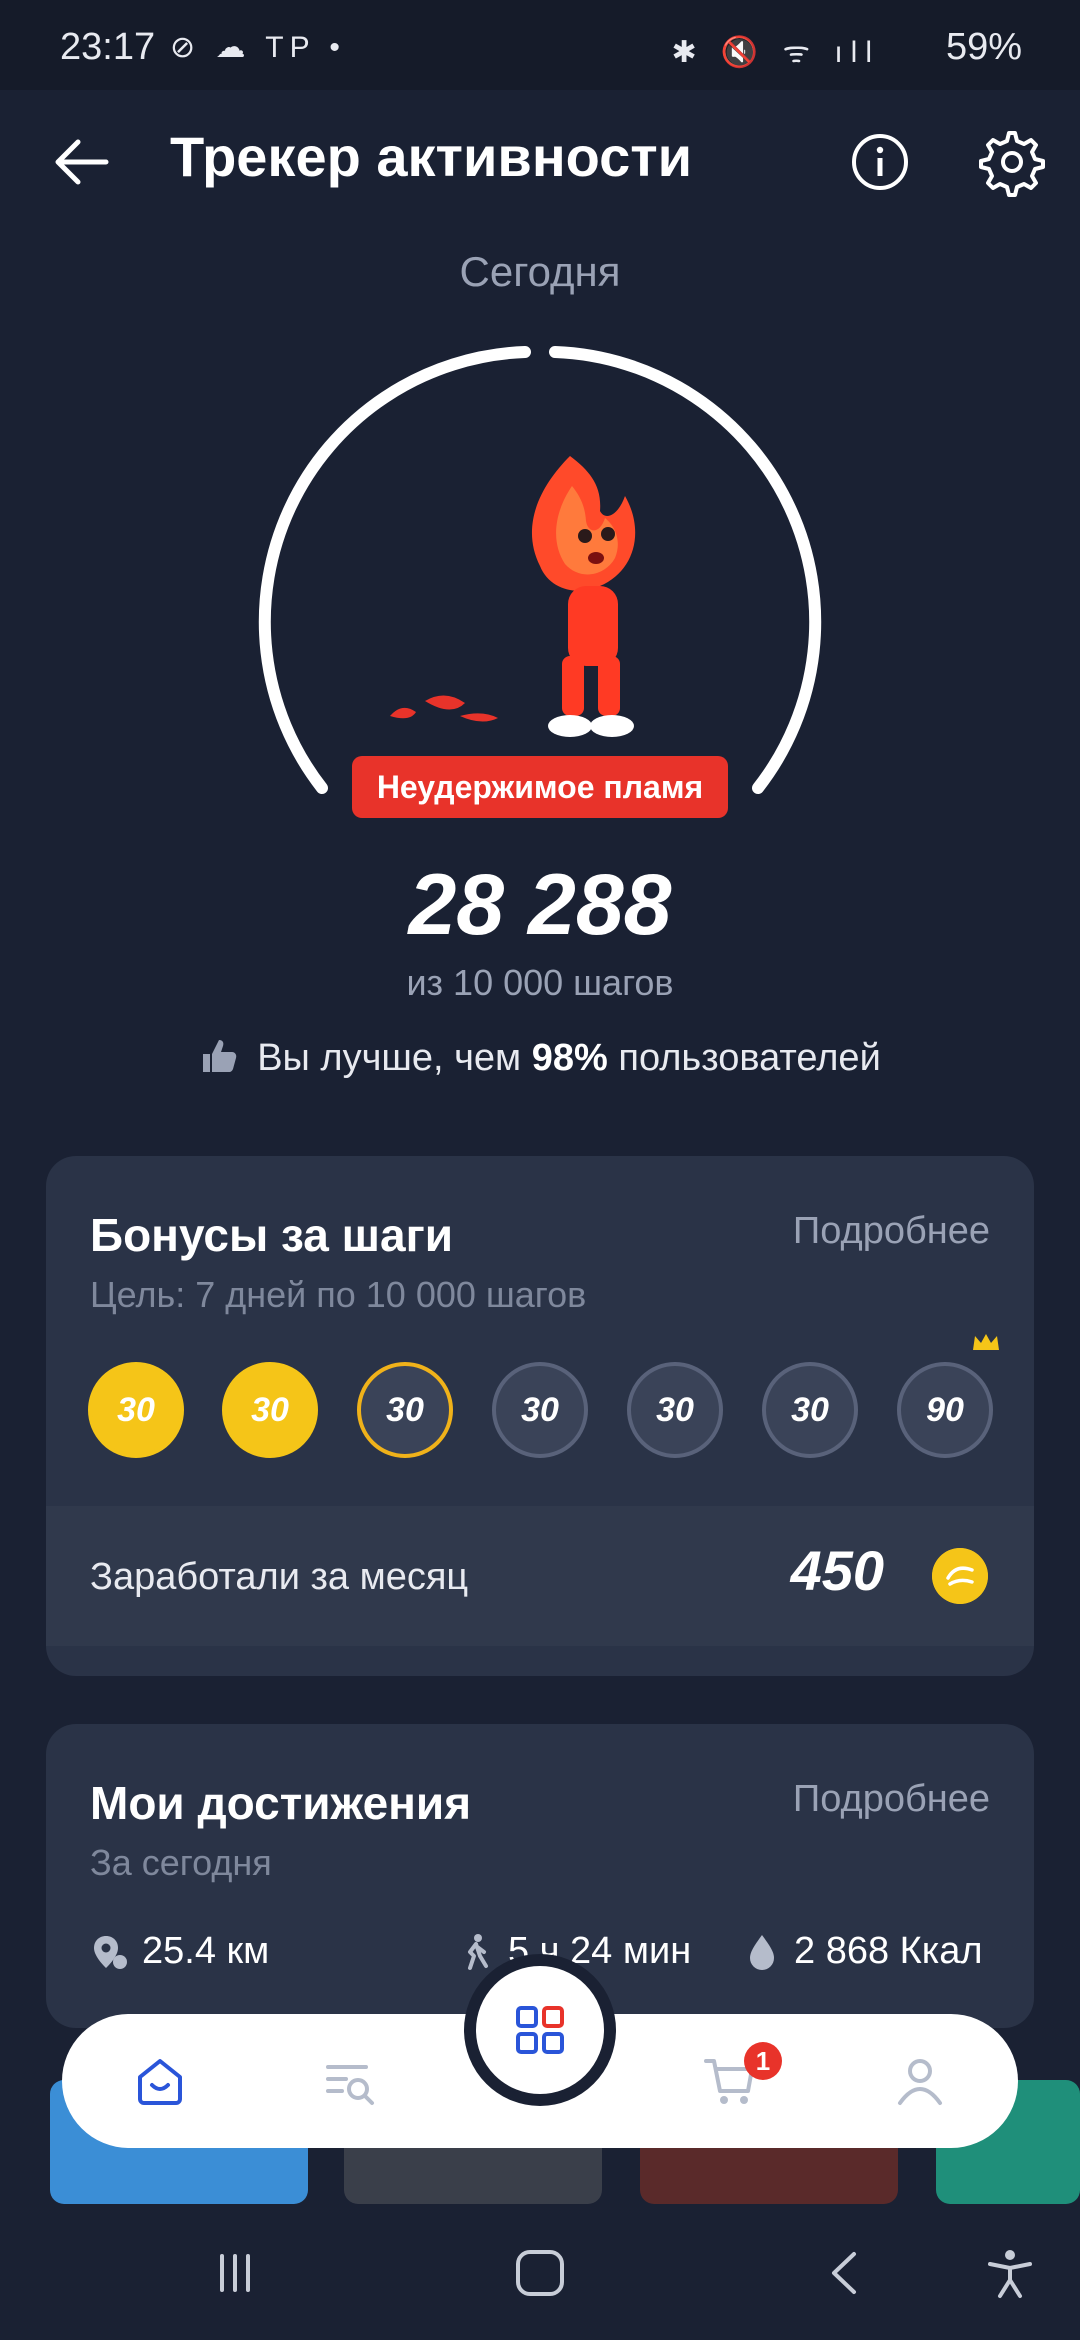 This screenshot has width=1080, height=2340. Describe the element at coordinates (350, 2081) in the screenshot. I see `catalog-search-icon` at that location.